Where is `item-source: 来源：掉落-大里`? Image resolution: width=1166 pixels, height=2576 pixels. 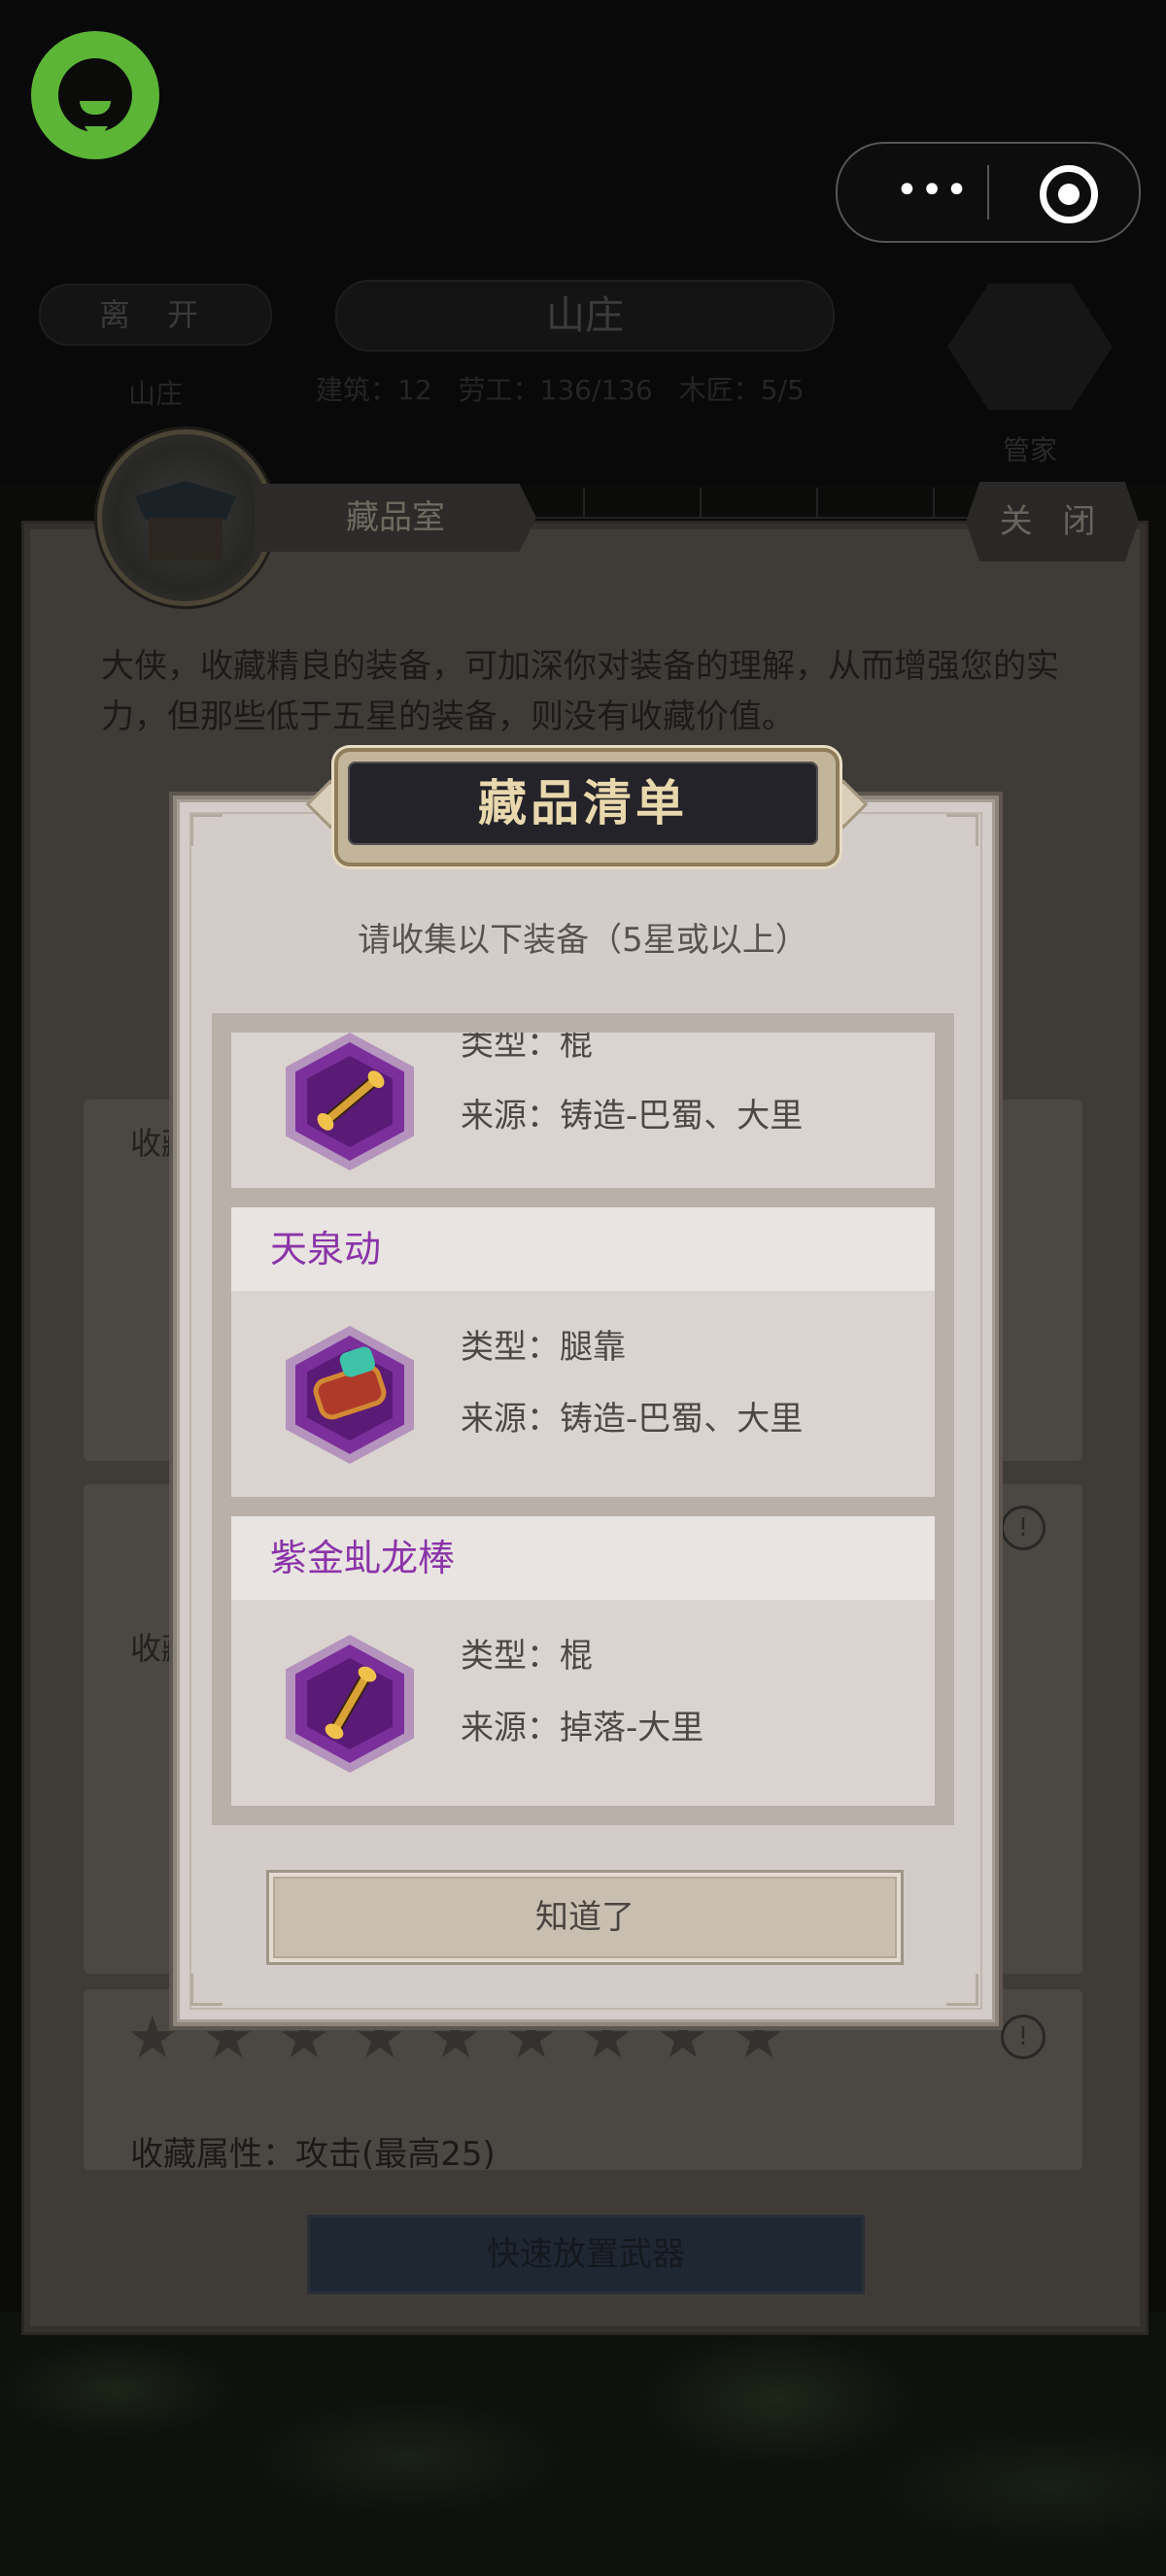 item-source: 来源：掉落-大里 is located at coordinates (582, 1728).